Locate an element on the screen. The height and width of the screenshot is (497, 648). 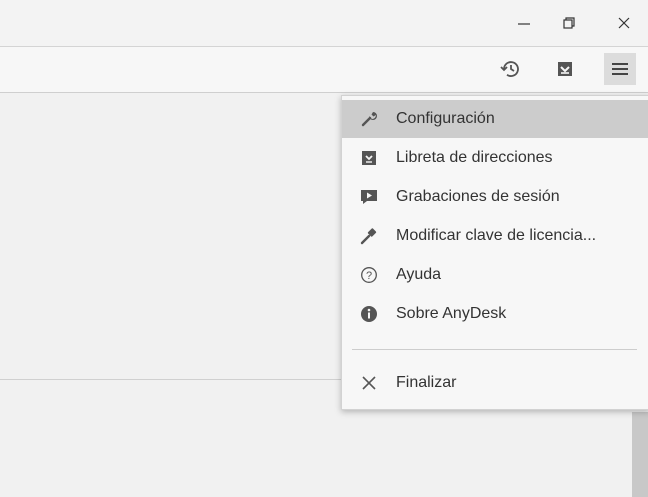
menu-item-label: Ayuda is located at coordinates (419, 274).